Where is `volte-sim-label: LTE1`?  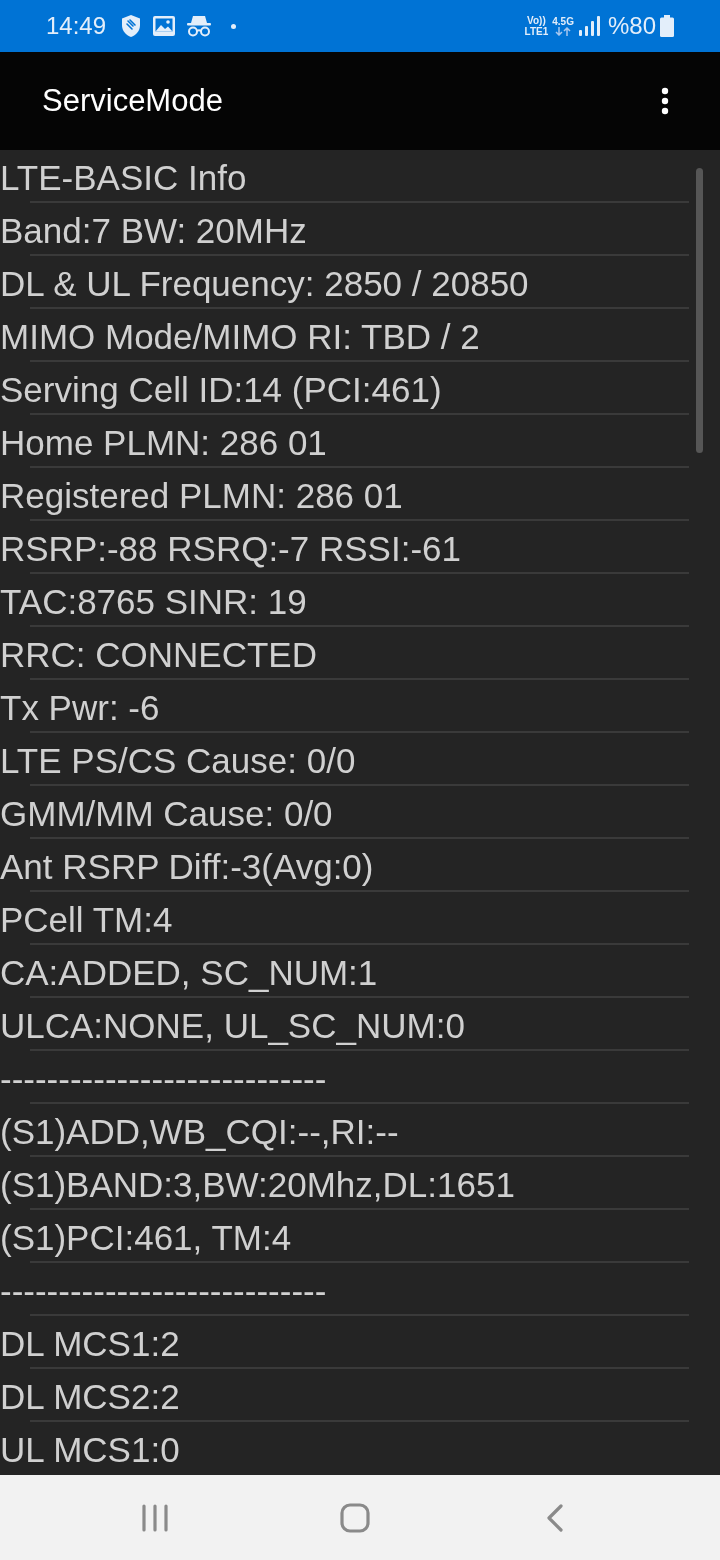
volte-sim-label: LTE1 is located at coordinates (536, 31).